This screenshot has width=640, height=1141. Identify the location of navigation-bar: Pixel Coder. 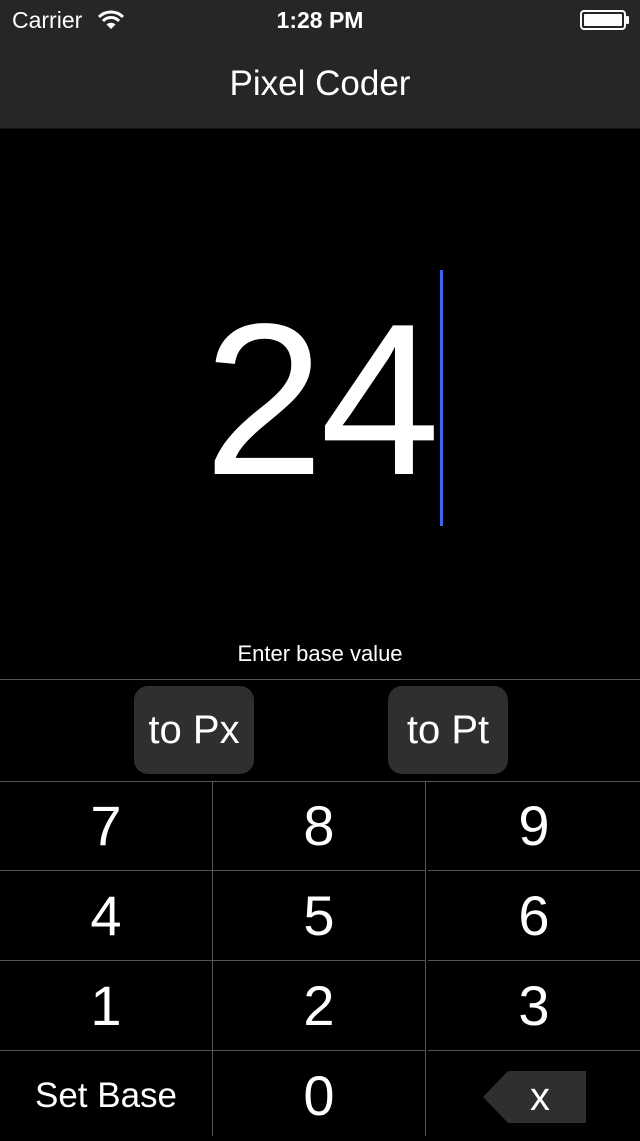
(320, 84).